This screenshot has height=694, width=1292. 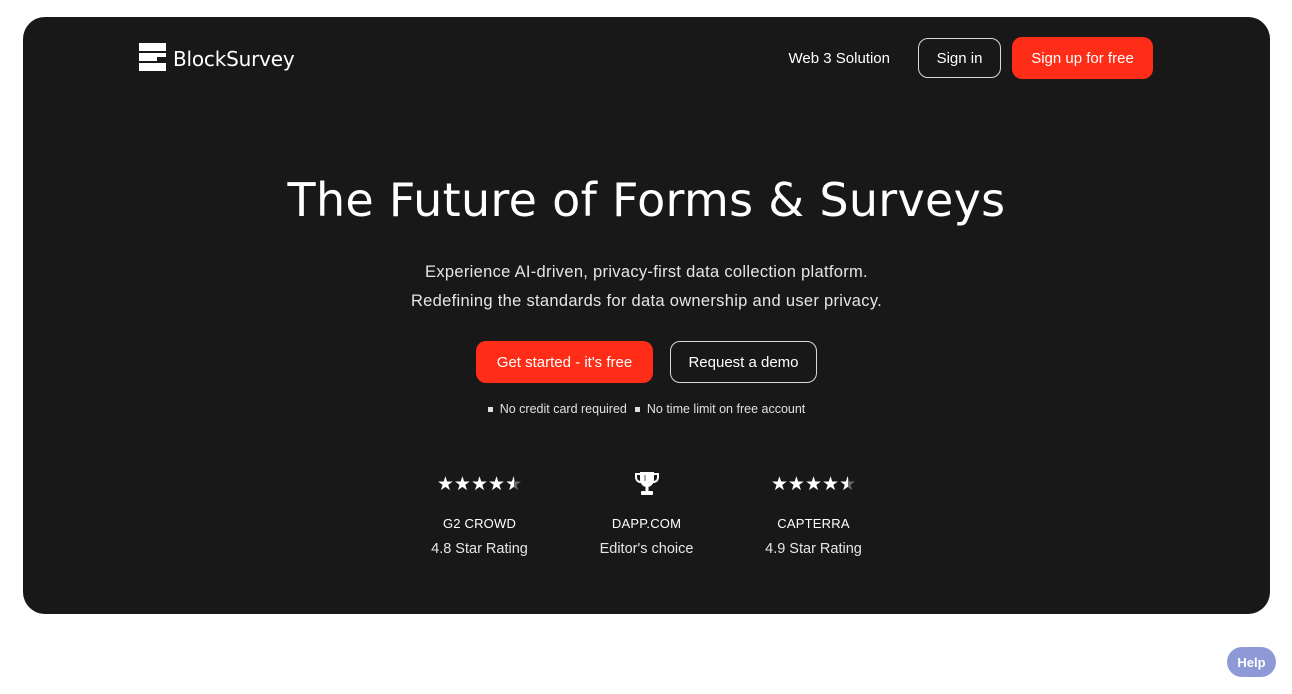 I want to click on note-text: No time limit on free account, so click(x=726, y=409).